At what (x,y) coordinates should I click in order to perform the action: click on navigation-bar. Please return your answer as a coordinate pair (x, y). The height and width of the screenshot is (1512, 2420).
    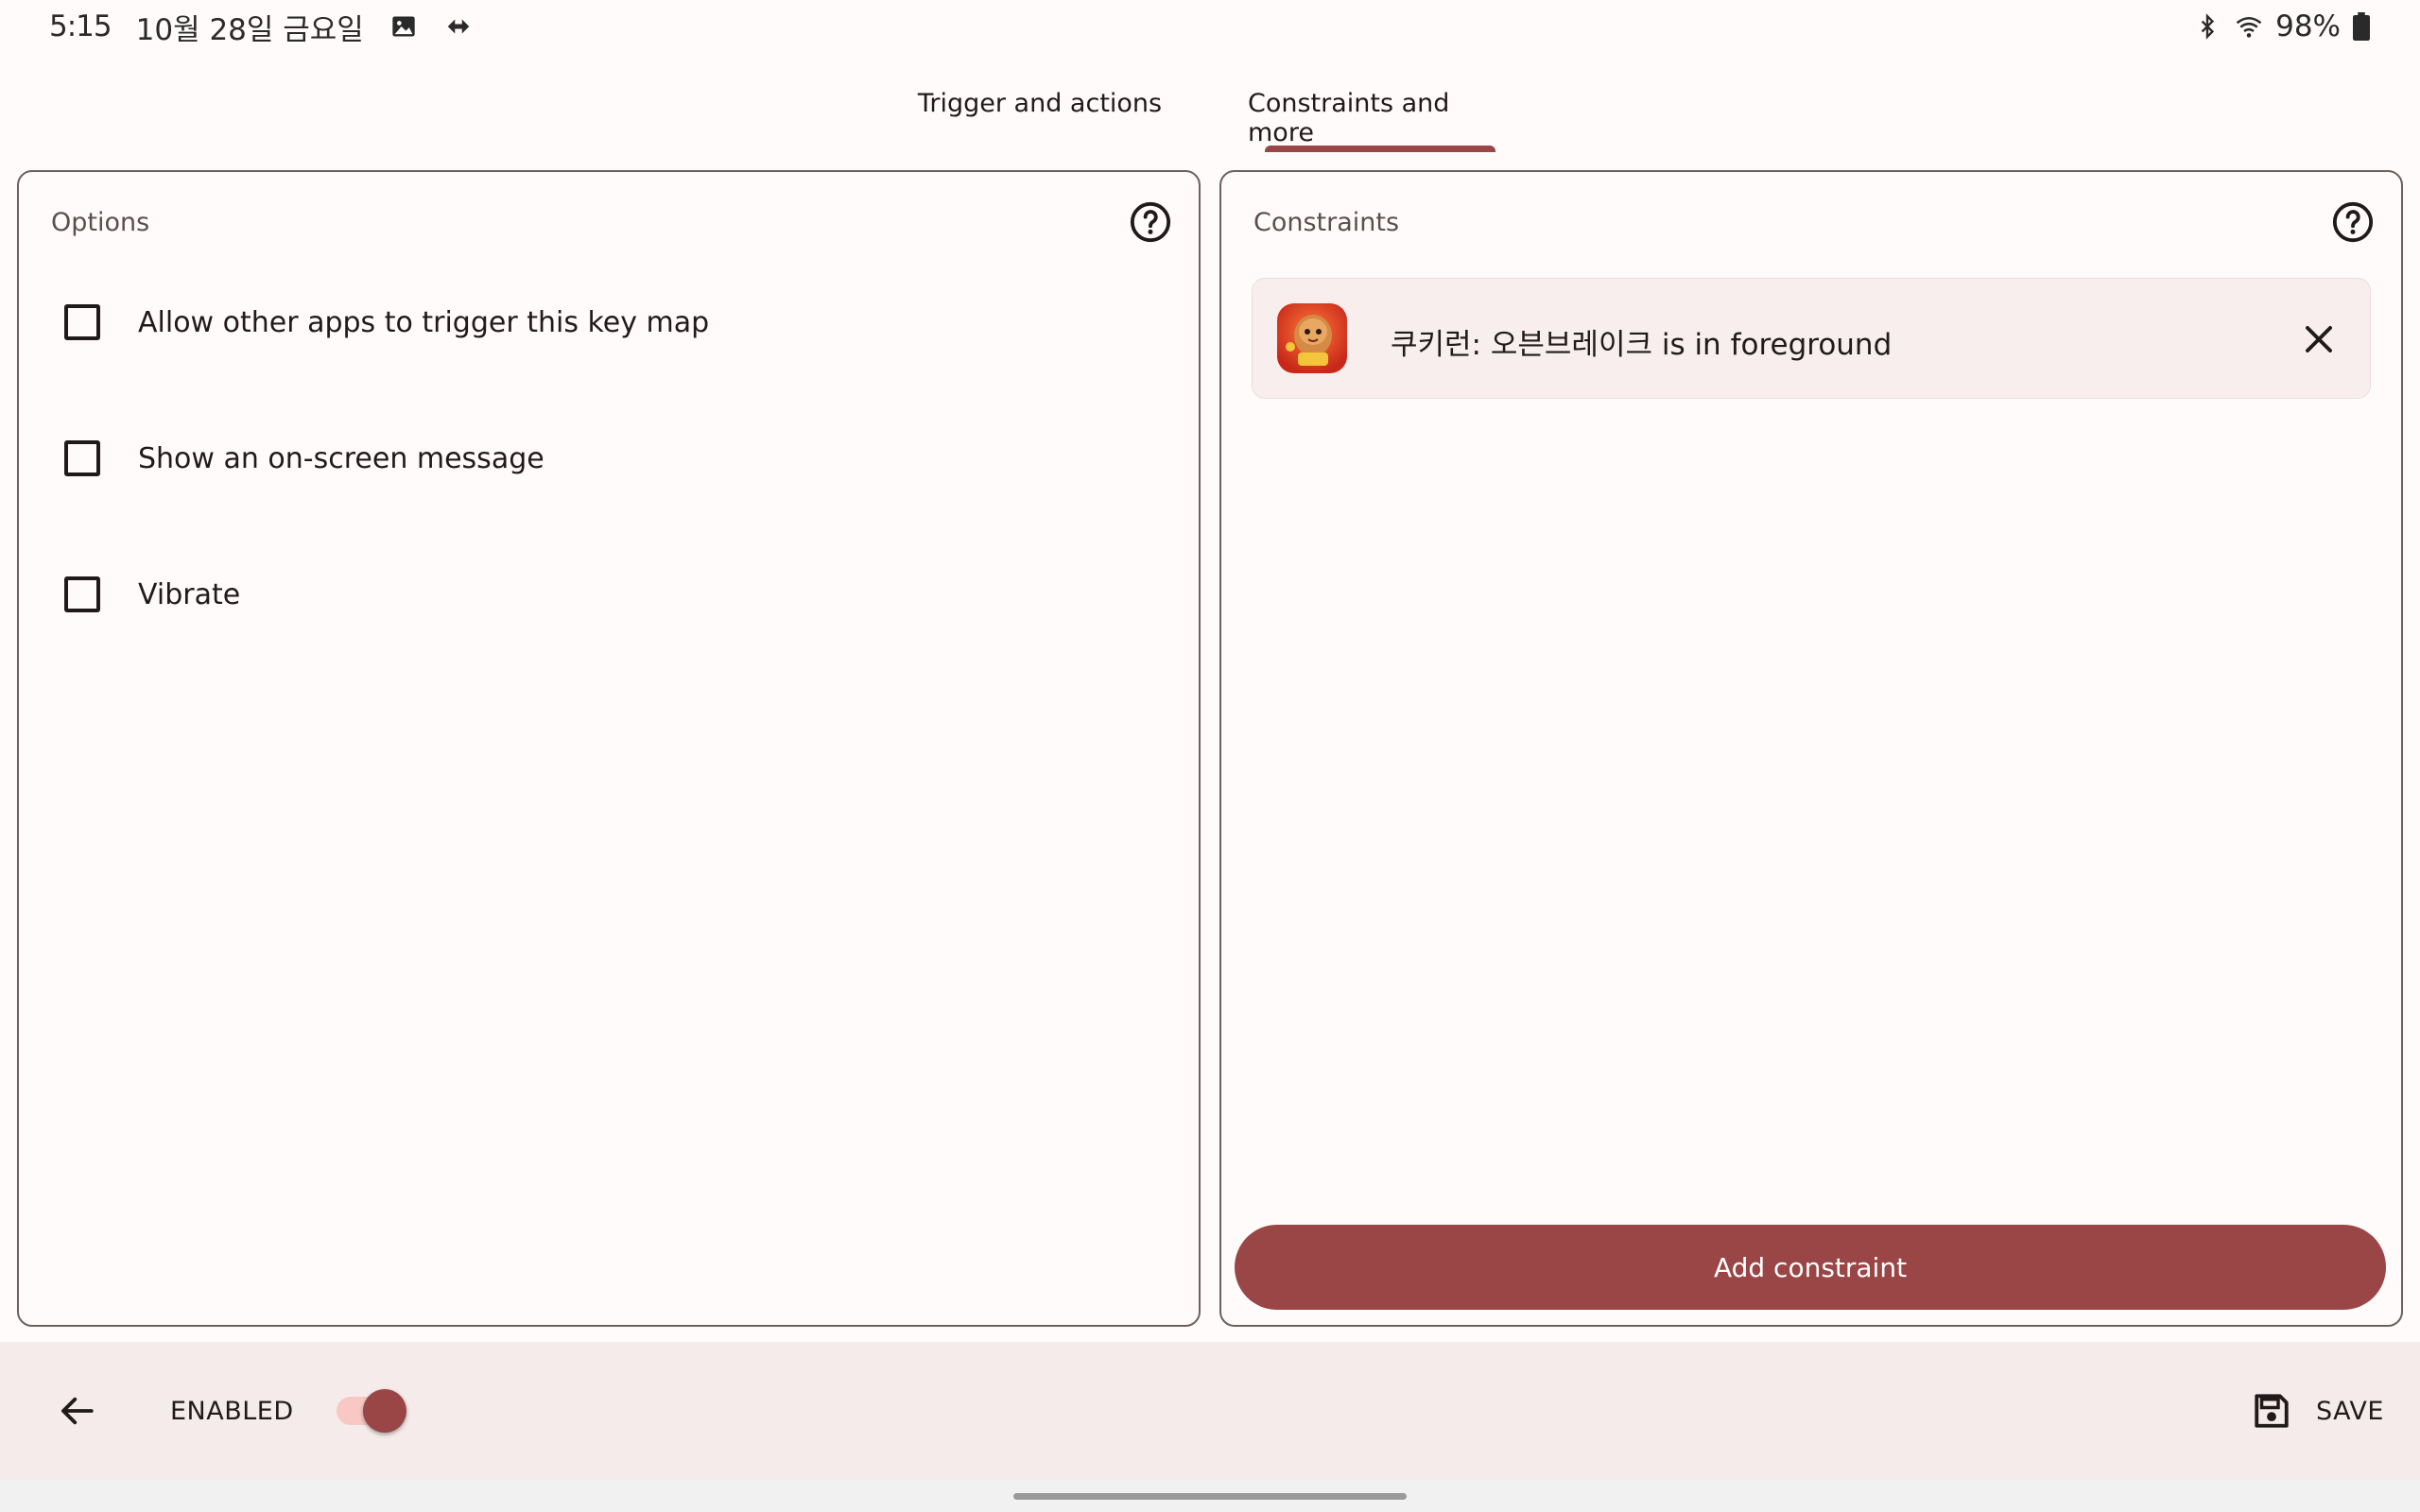
    Looking at the image, I should click on (1210, 1496).